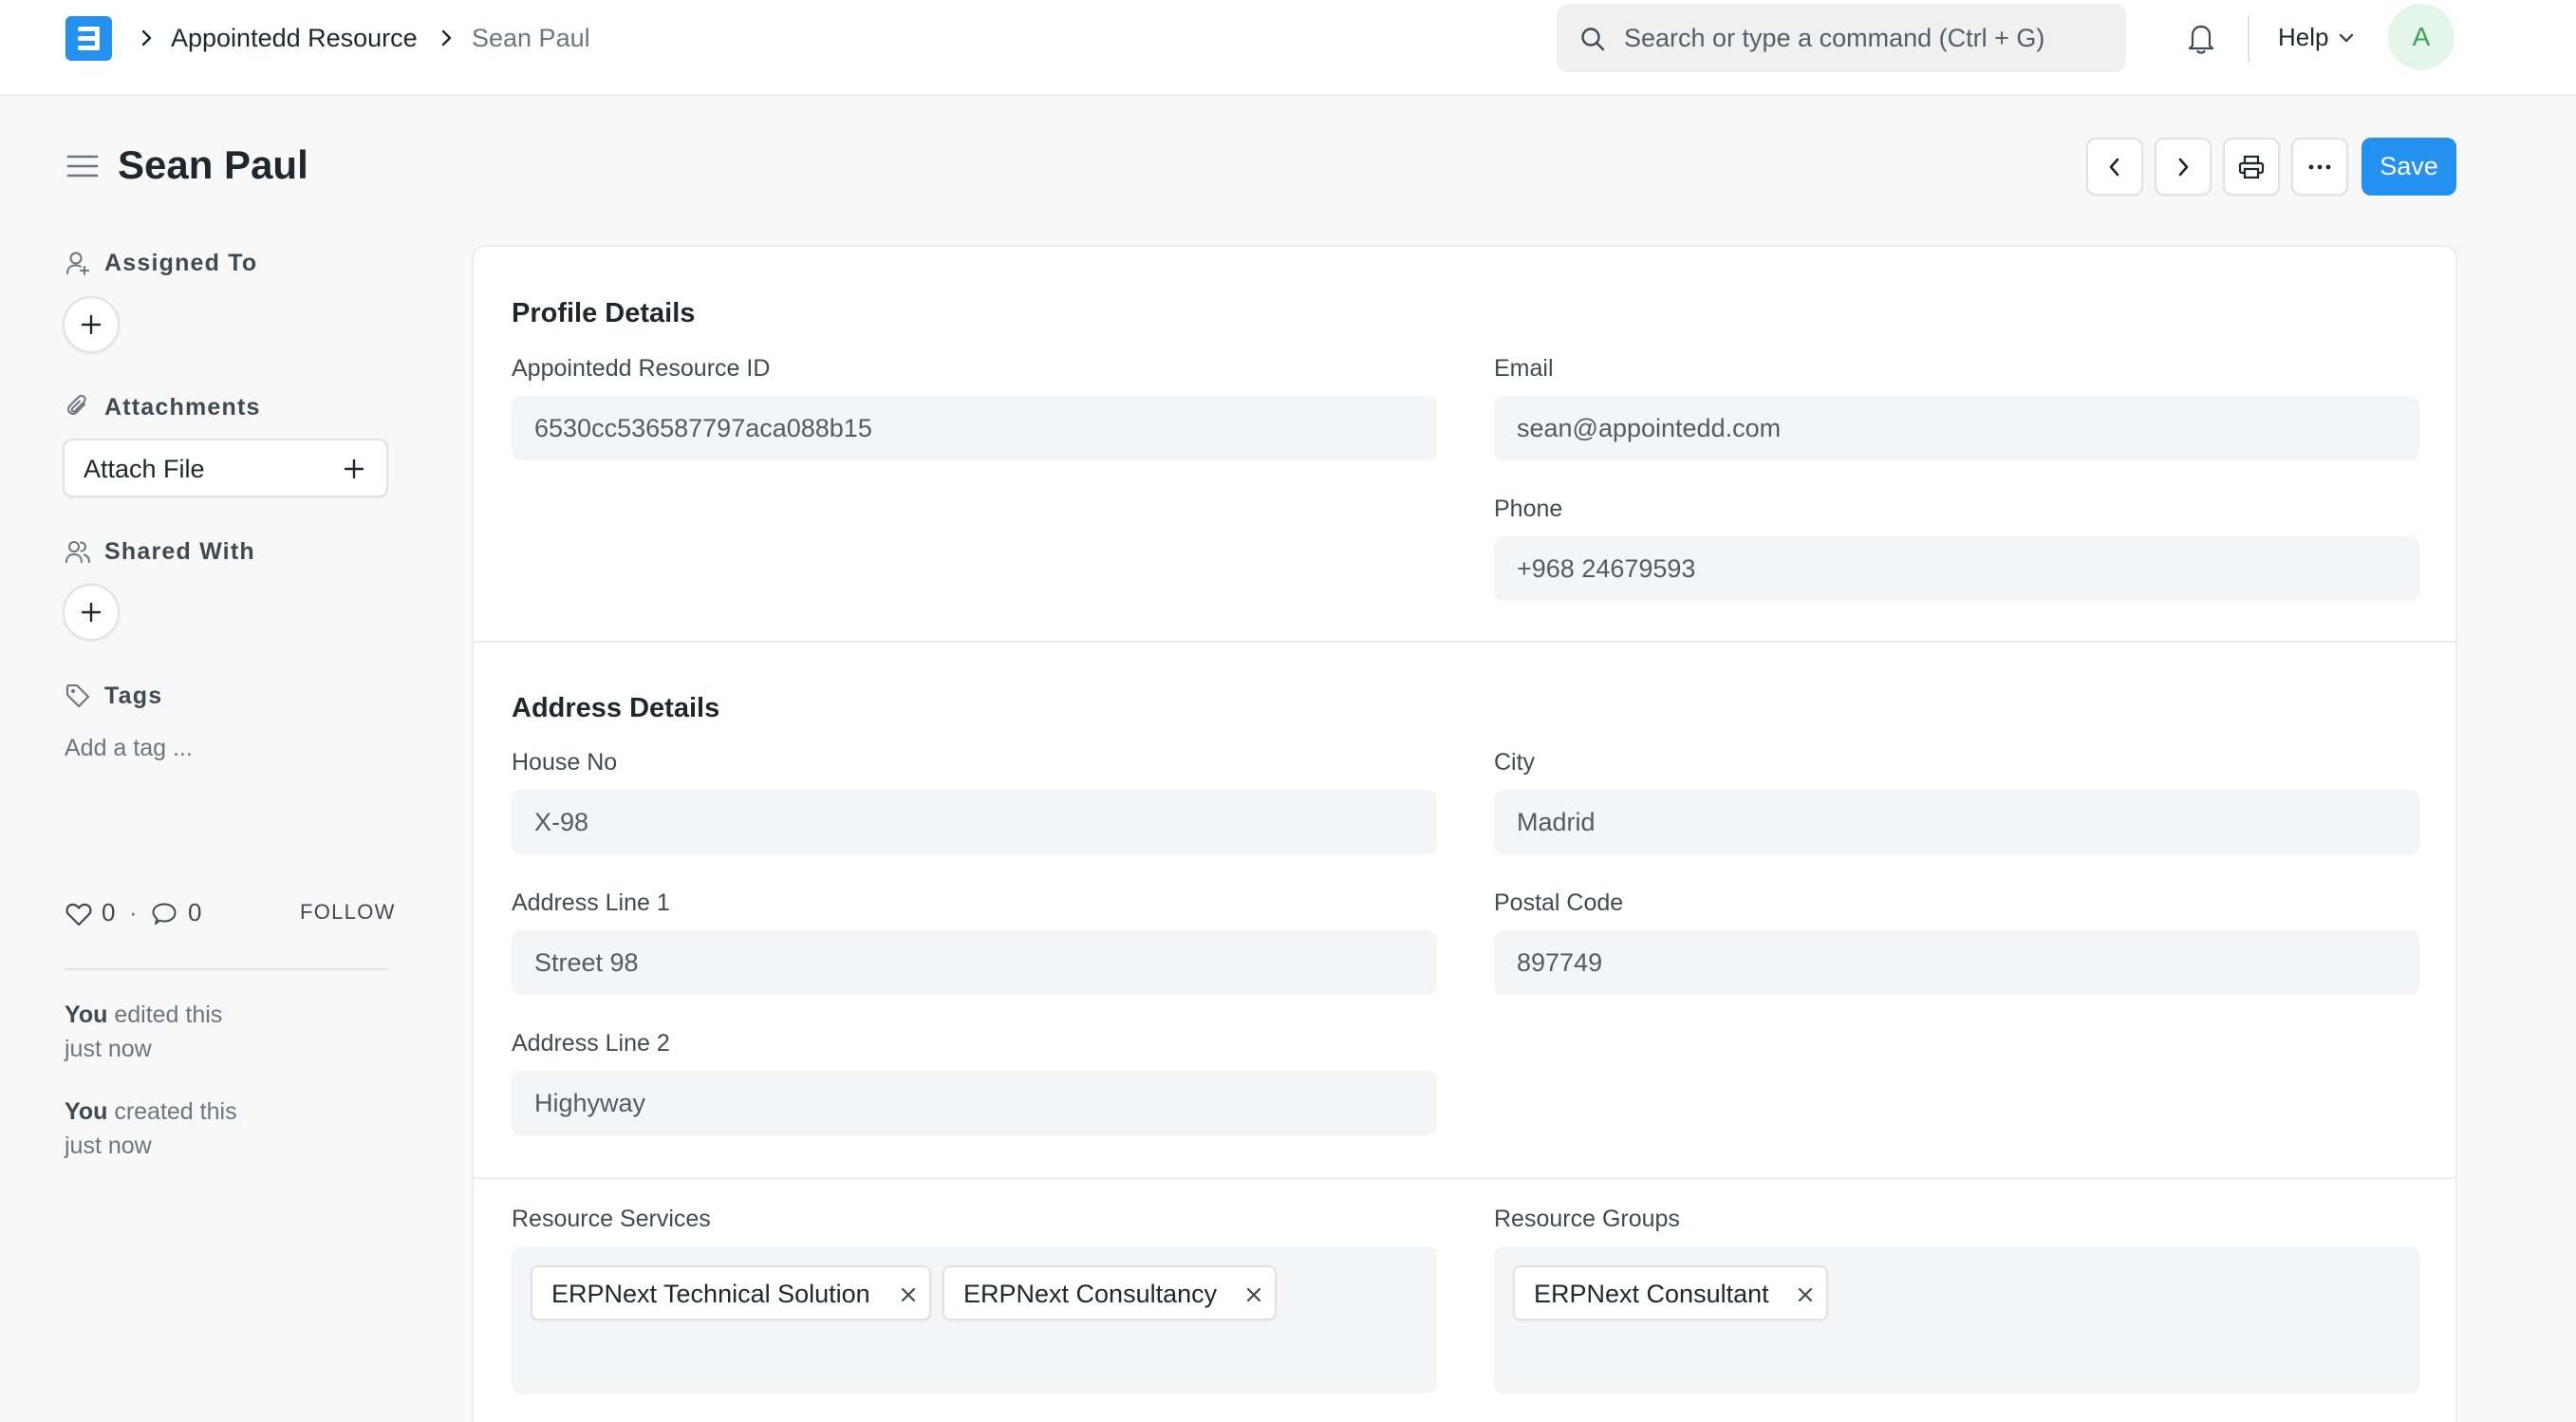 This screenshot has height=1422, width=2576. I want to click on profile-details-title: Profile Details, so click(604, 313).